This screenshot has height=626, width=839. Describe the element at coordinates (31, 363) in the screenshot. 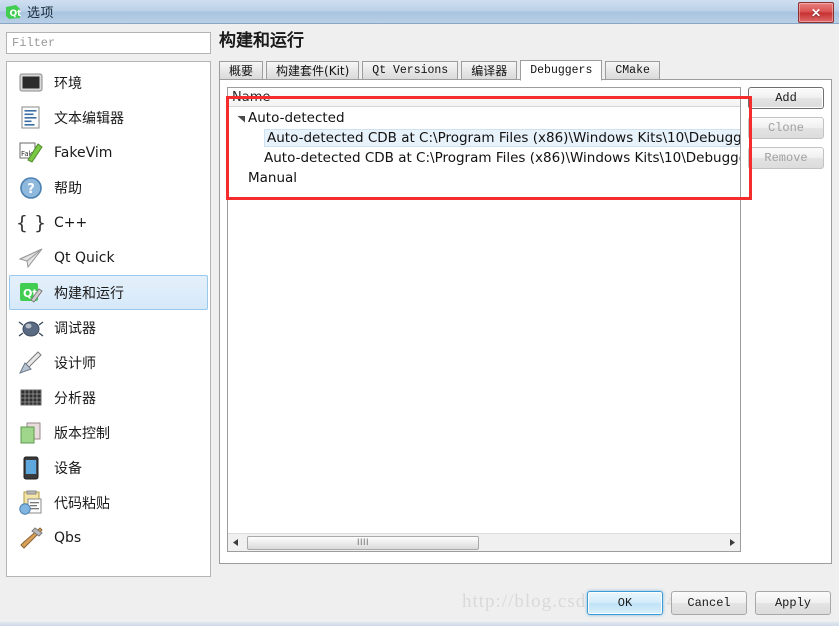

I see `designer-pen-icon` at that location.